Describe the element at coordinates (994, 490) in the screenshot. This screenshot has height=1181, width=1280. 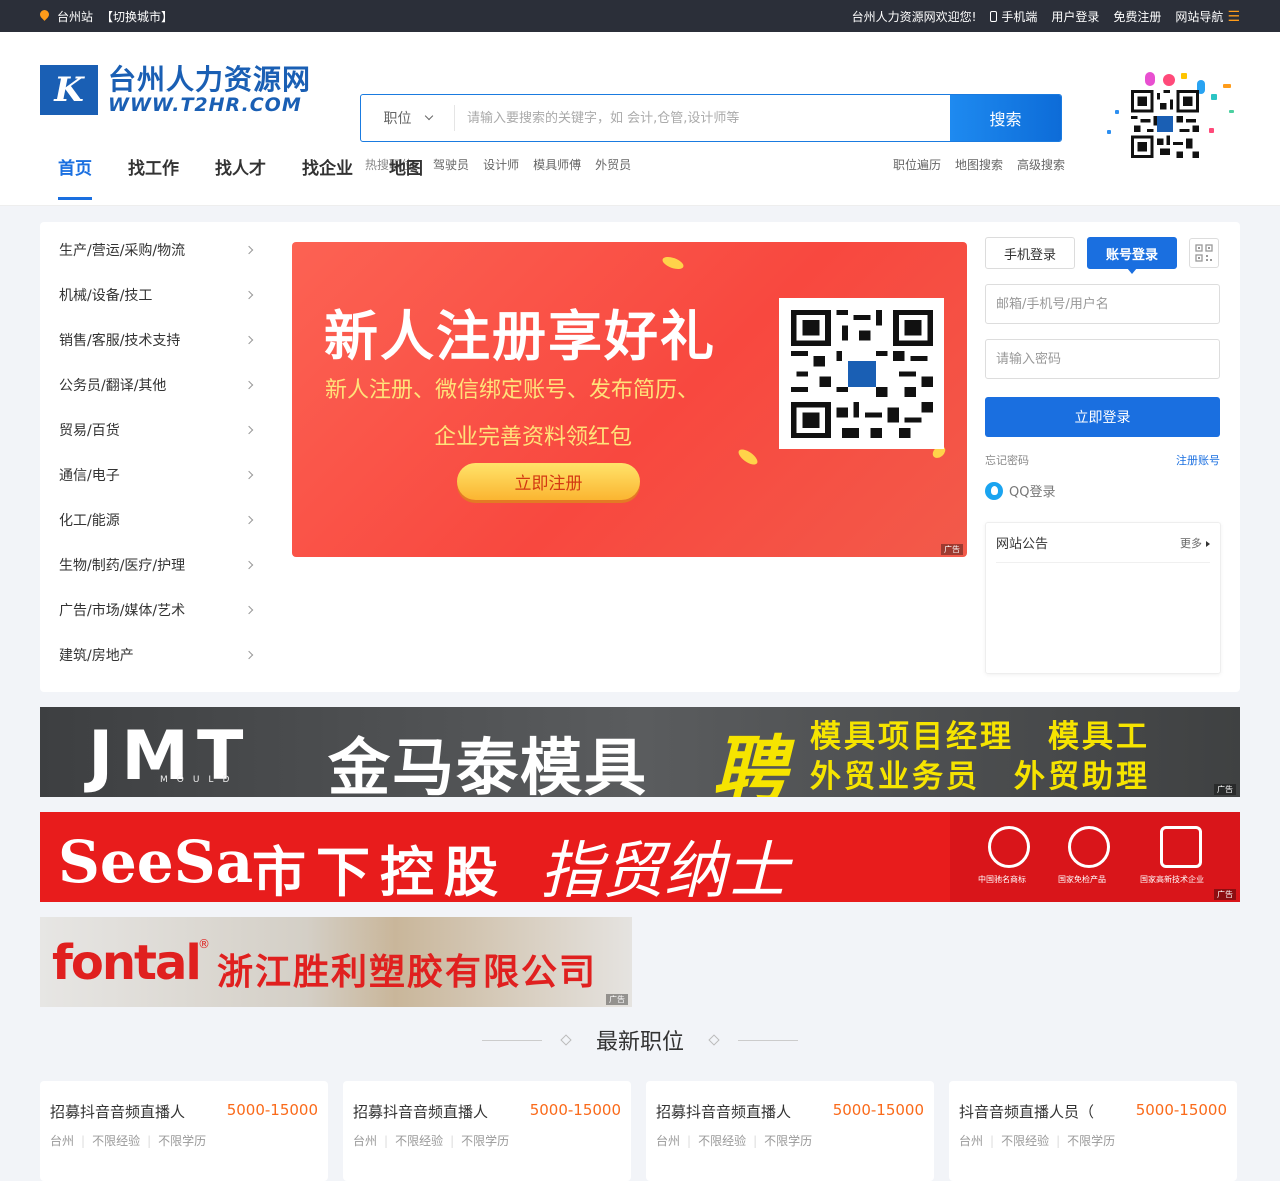
I see `qq-icon` at that location.